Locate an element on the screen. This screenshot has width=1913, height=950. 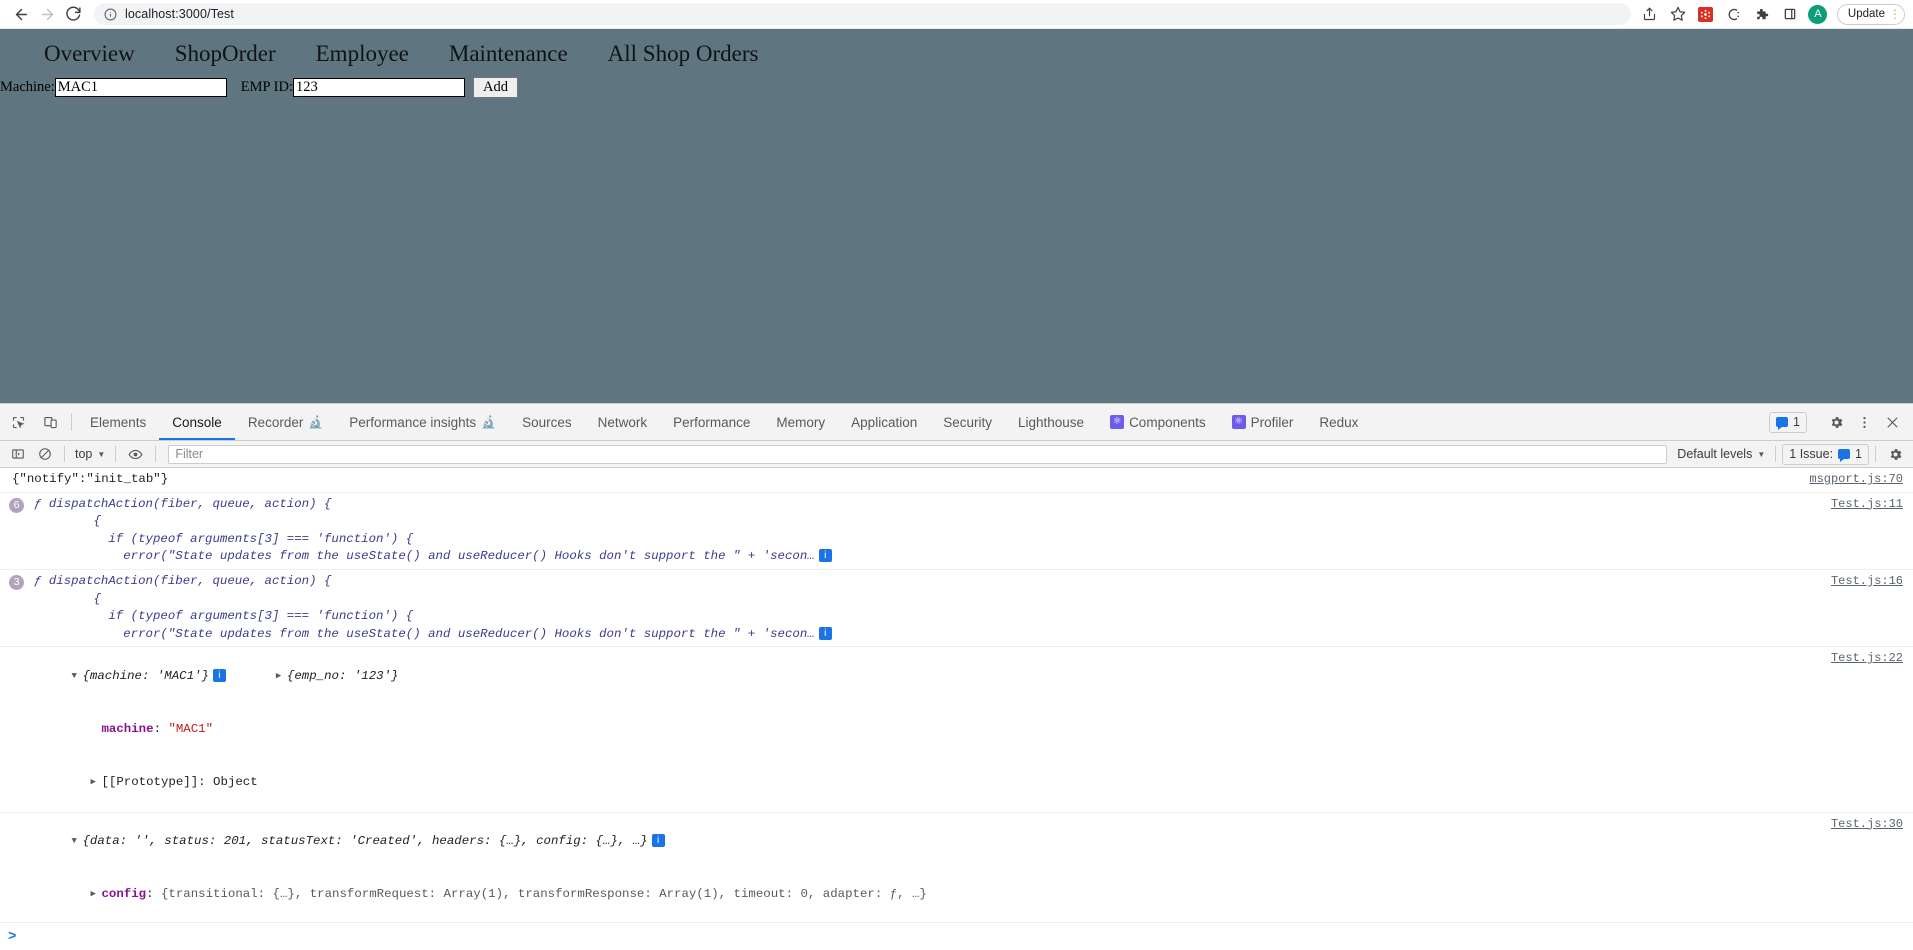
tab-performance-insights: Performance insights 🔬 is located at coordinates (422, 422).